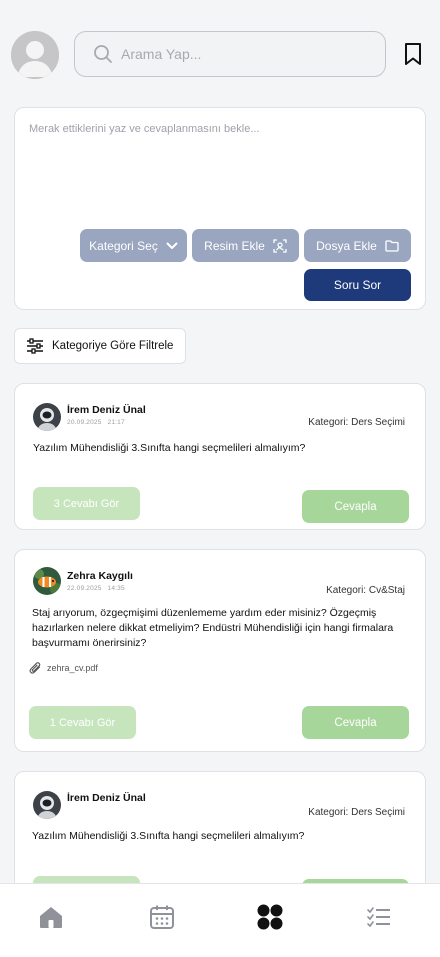 This screenshot has width=440, height=957. What do you see at coordinates (35, 346) in the screenshot?
I see `sliders-icon` at bounding box center [35, 346].